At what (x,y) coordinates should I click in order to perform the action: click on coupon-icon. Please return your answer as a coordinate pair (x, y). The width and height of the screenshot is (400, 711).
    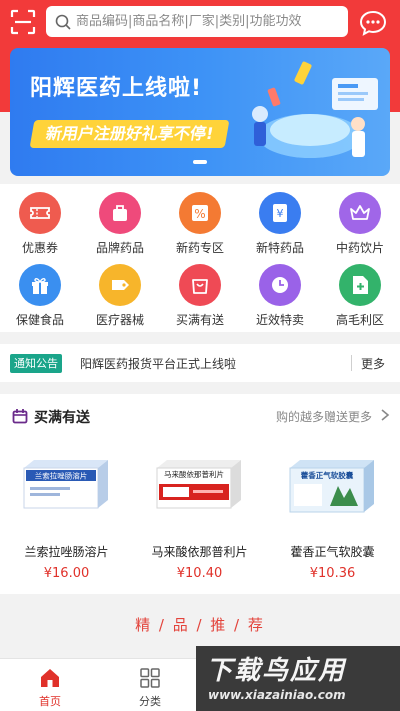
    Looking at the image, I should click on (40, 213).